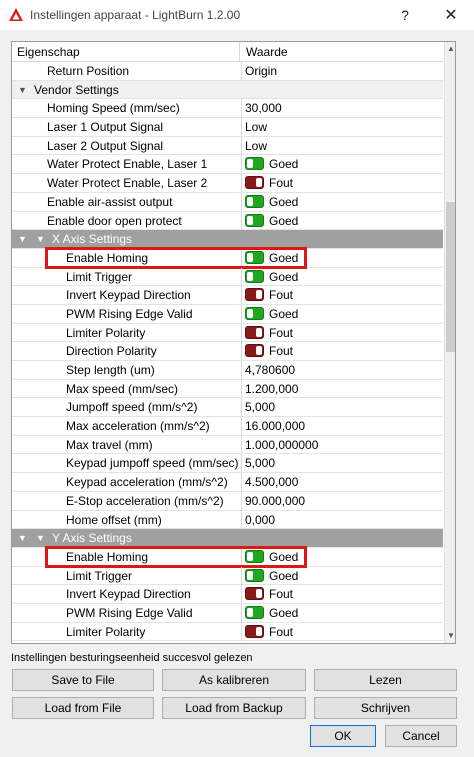 This screenshot has width=474, height=757. I want to click on property-value: 1.000,000000, so click(342, 444).